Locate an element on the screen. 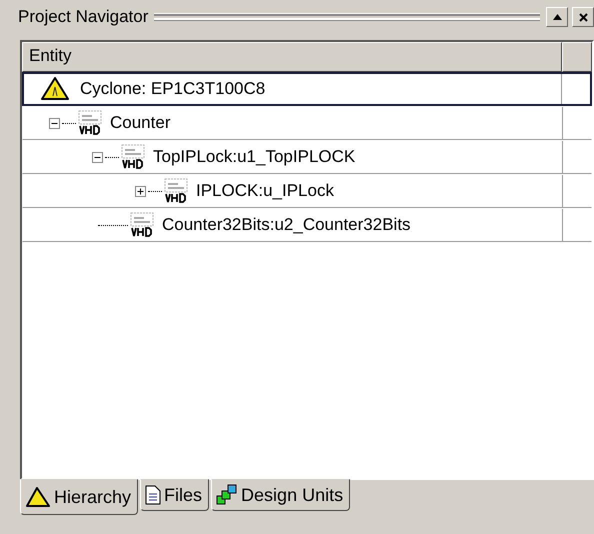 This screenshot has width=594, height=534. tree-row: IPLOCK:u_IPLock is located at coordinates (307, 191).